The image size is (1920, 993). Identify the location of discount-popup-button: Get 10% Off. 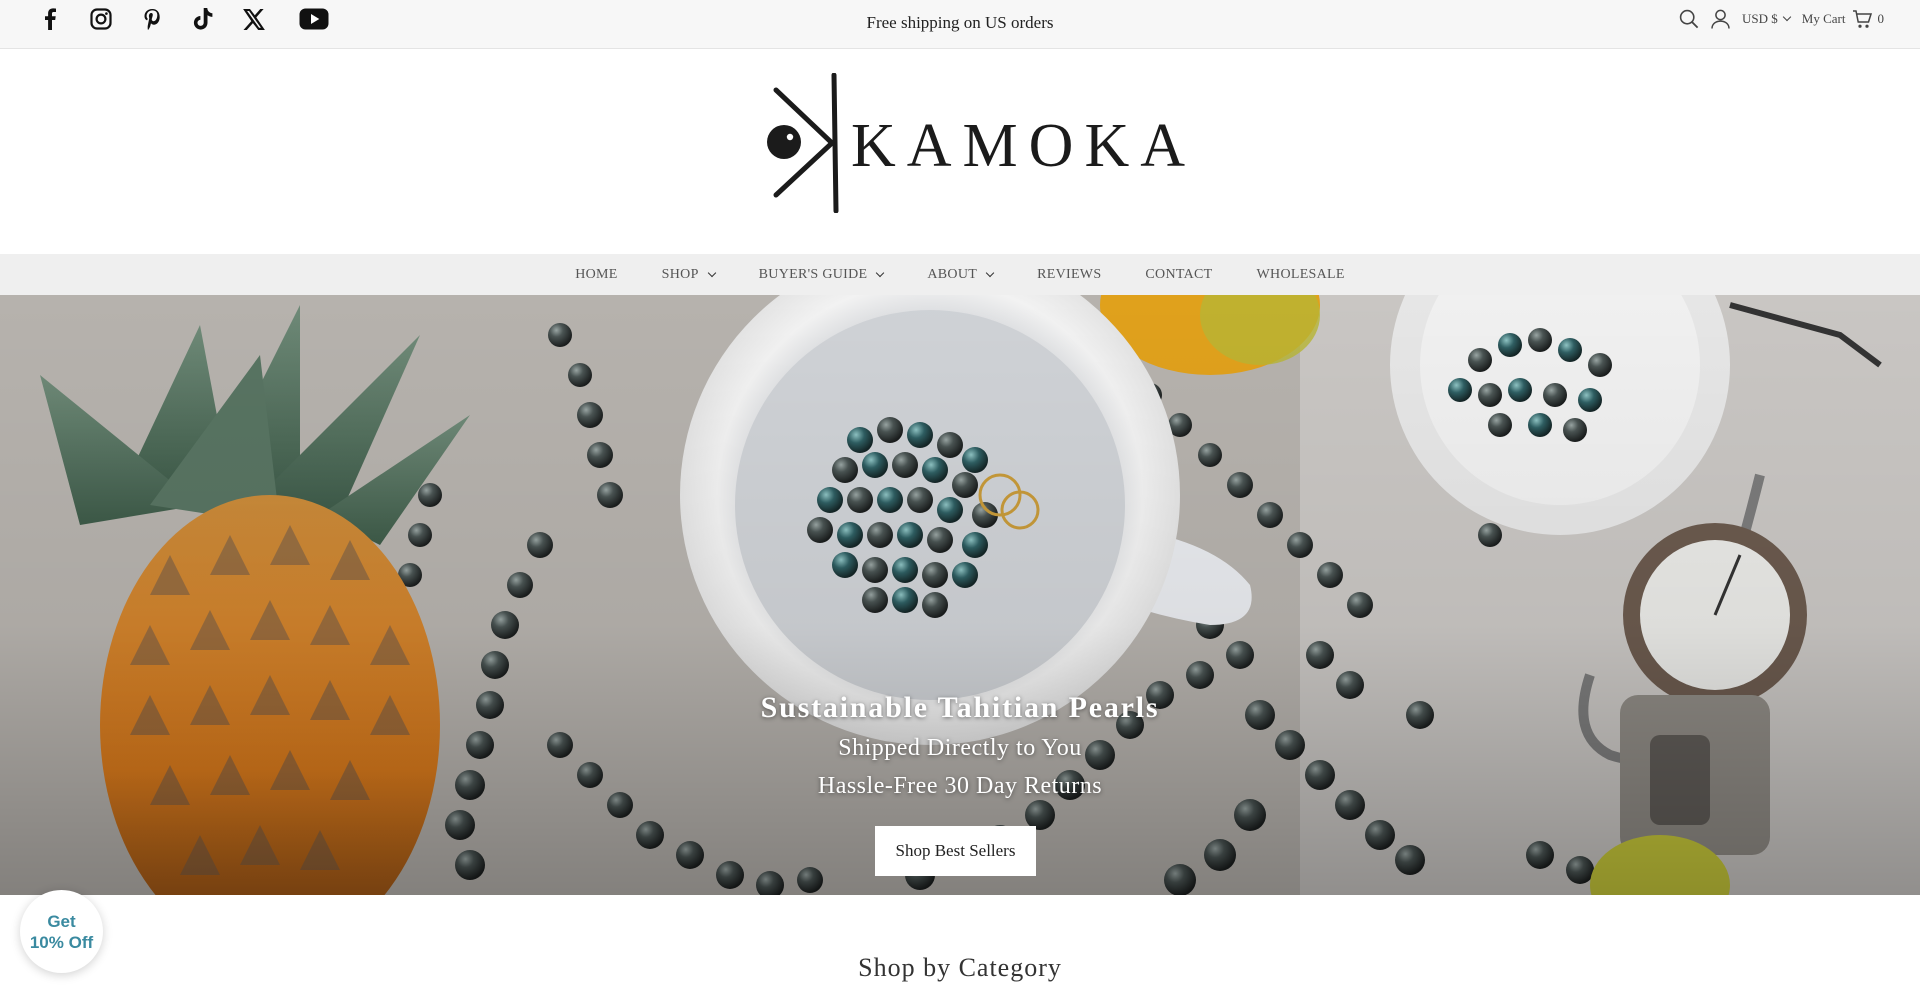
(61, 931).